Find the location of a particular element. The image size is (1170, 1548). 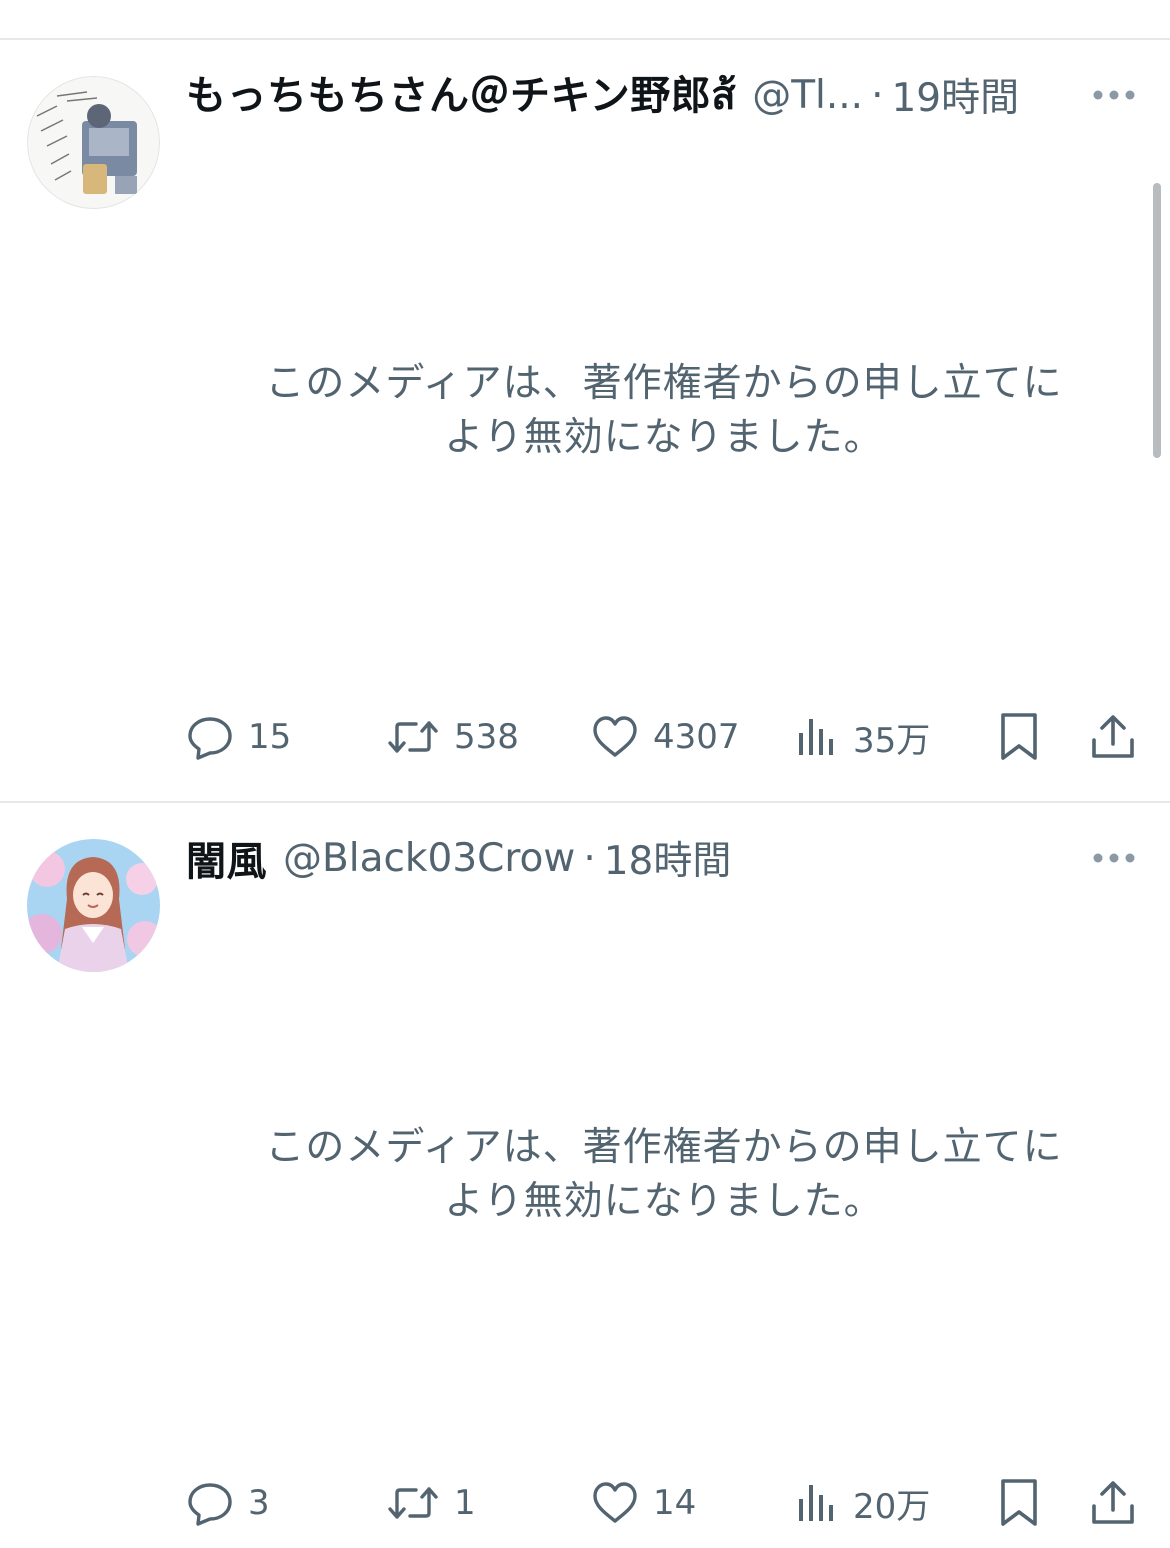

views-button: 35万 is located at coordinates (862, 737).